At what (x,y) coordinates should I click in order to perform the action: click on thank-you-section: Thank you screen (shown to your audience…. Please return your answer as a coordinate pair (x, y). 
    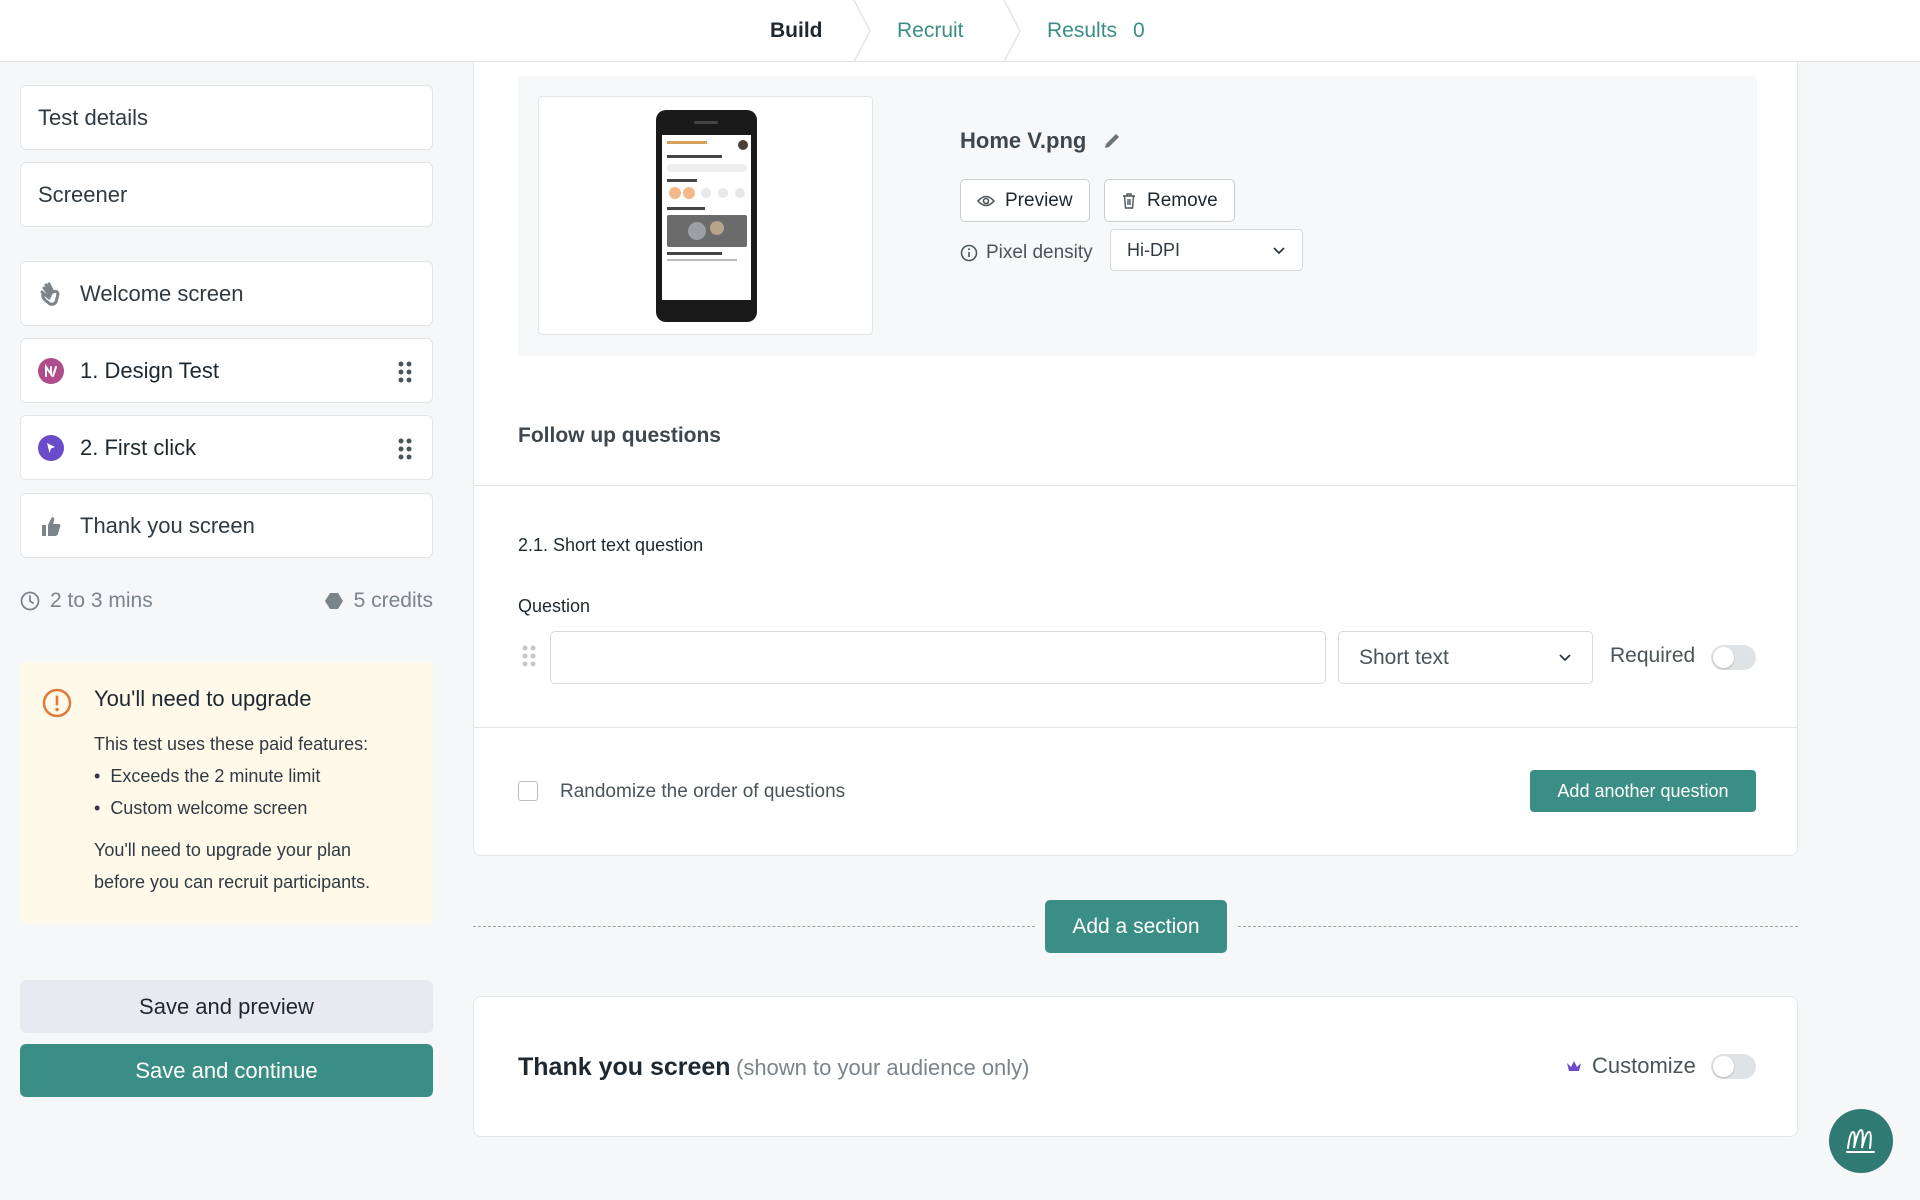
    Looking at the image, I should click on (1135, 1066).